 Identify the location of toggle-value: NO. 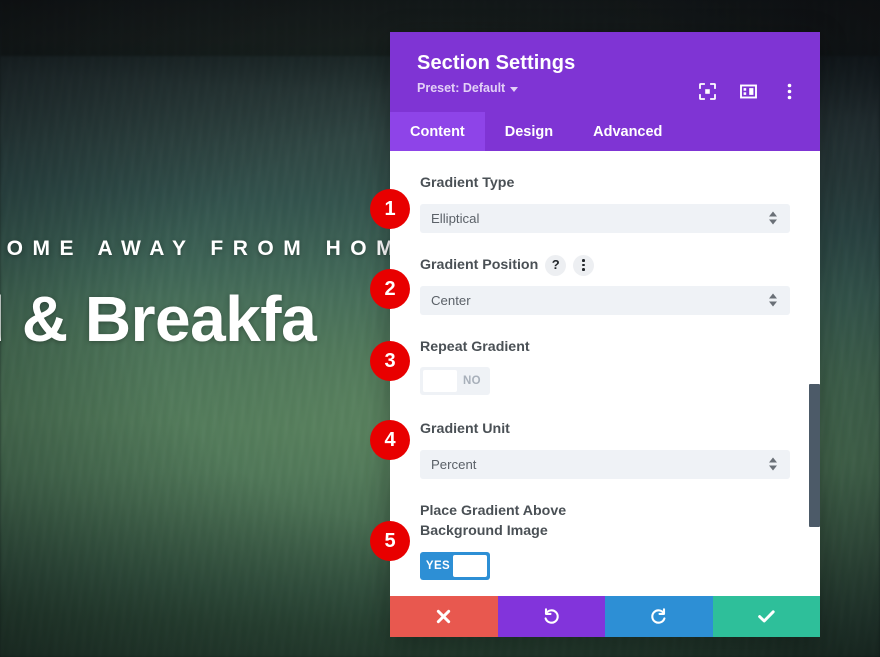
(472, 381).